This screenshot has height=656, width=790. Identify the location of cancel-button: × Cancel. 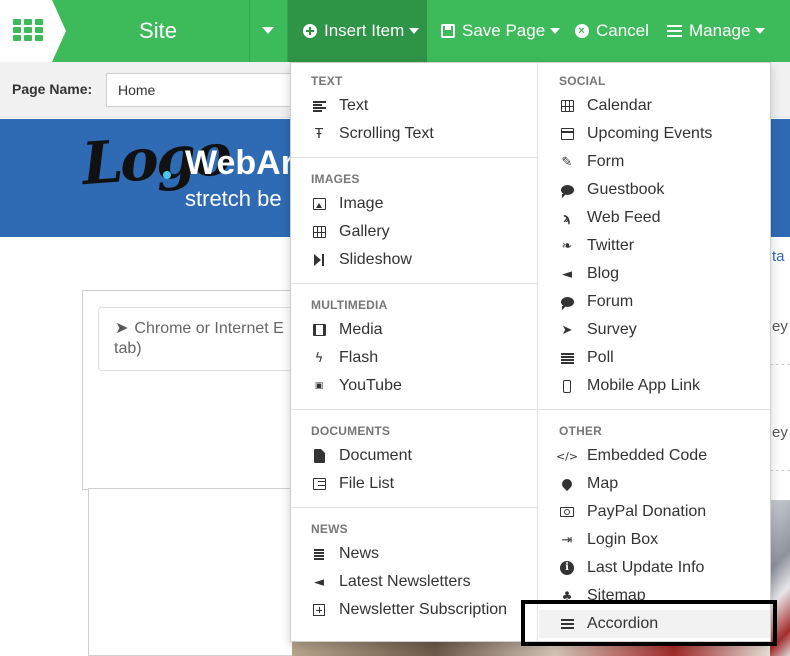
(611, 31).